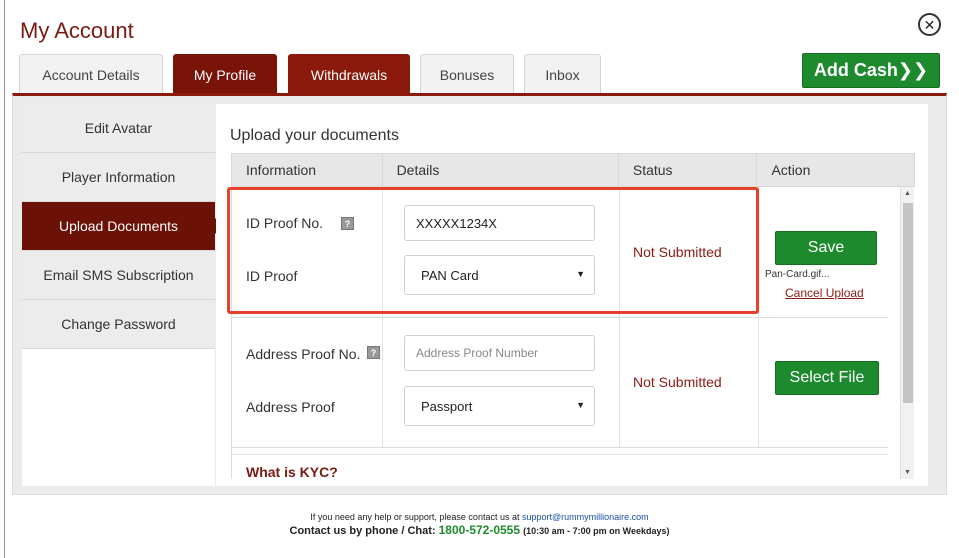 The height and width of the screenshot is (558, 959). What do you see at coordinates (118, 177) in the screenshot?
I see `sidebar-item-player-information: Player Information` at bounding box center [118, 177].